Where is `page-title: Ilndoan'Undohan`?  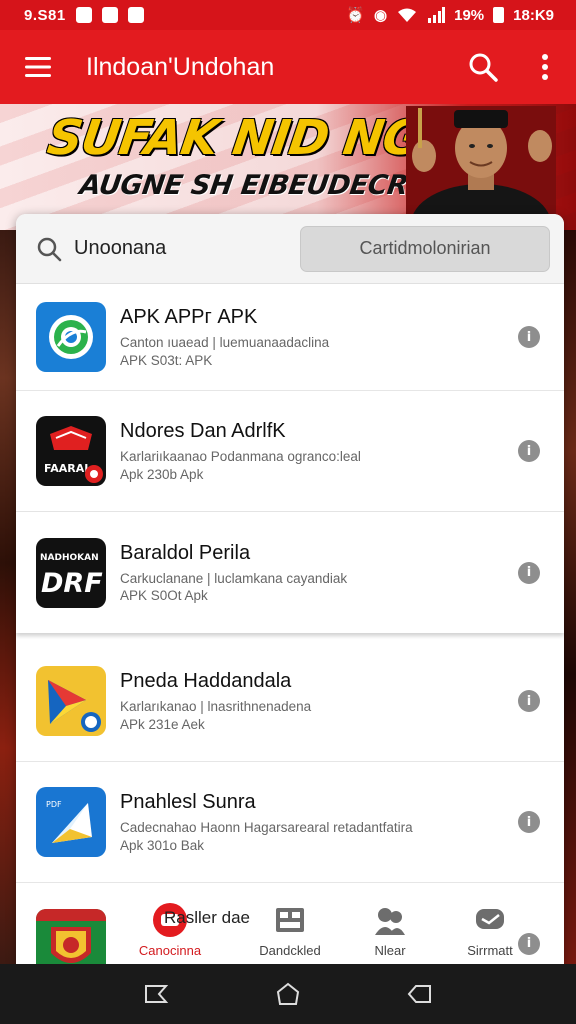 page-title: Ilndoan'Undohan is located at coordinates (180, 66).